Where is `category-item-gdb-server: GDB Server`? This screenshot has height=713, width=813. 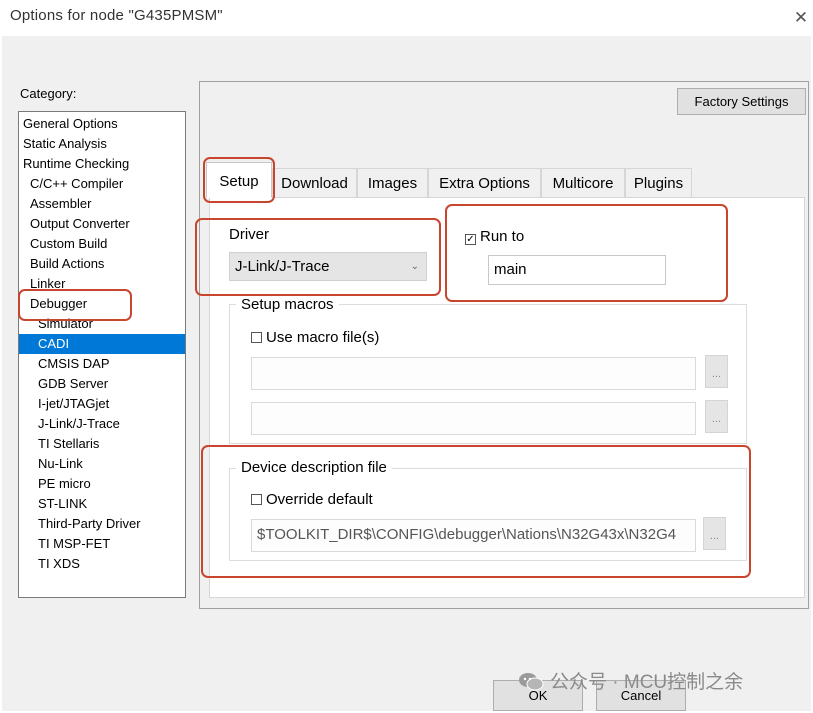 category-item-gdb-server: GDB Server is located at coordinates (102, 384).